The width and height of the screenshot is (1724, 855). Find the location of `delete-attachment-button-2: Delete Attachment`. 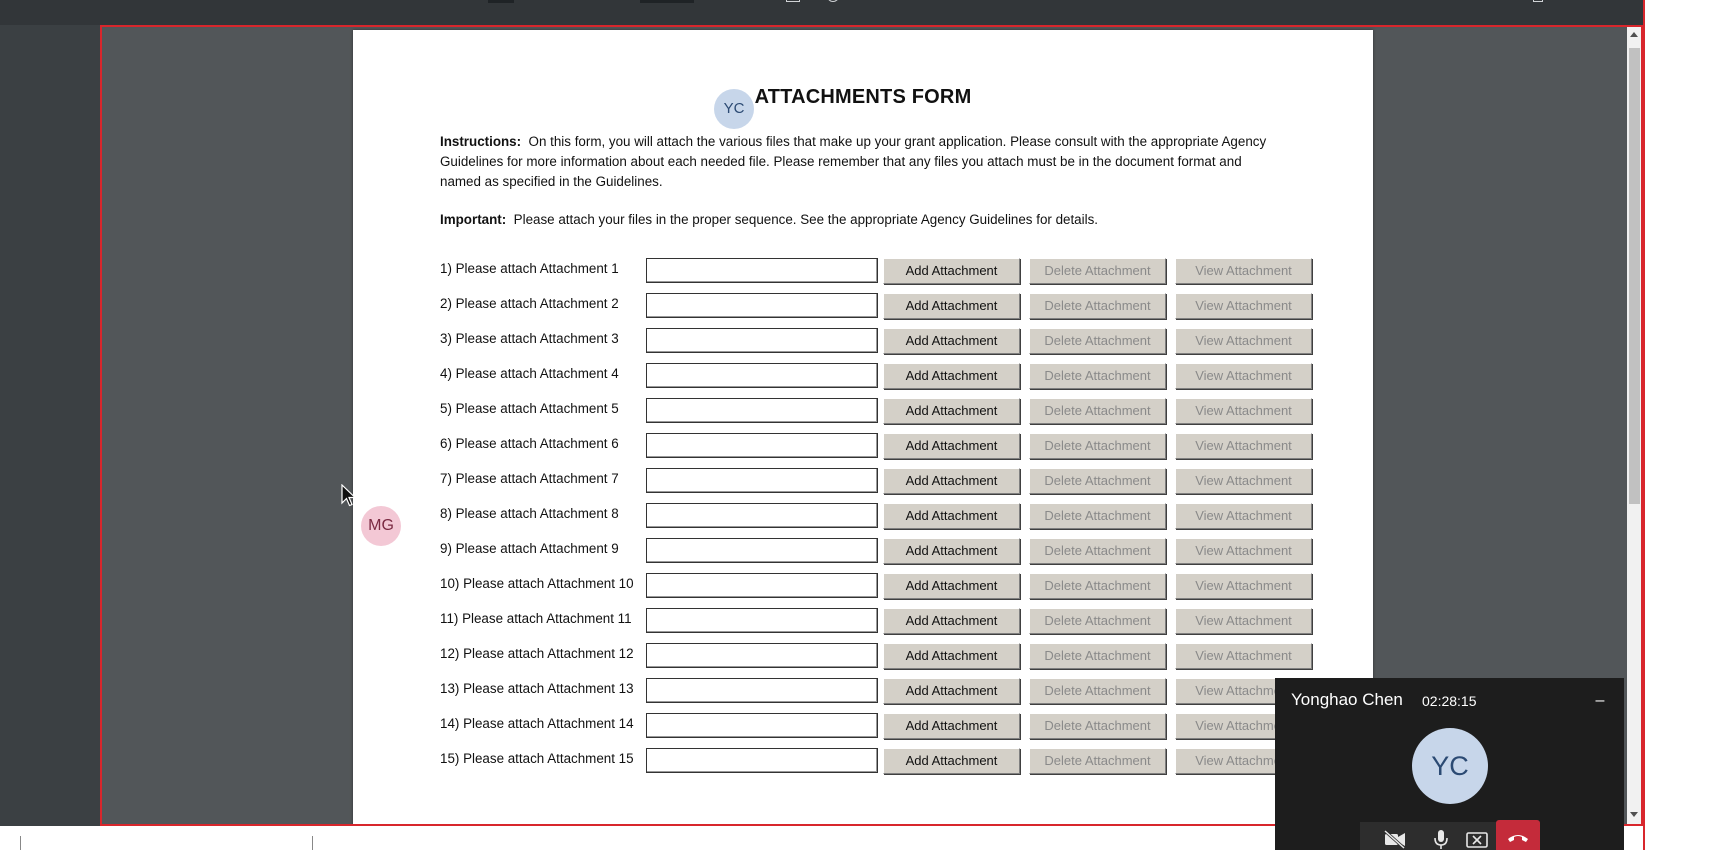

delete-attachment-button-2: Delete Attachment is located at coordinates (1097, 306).